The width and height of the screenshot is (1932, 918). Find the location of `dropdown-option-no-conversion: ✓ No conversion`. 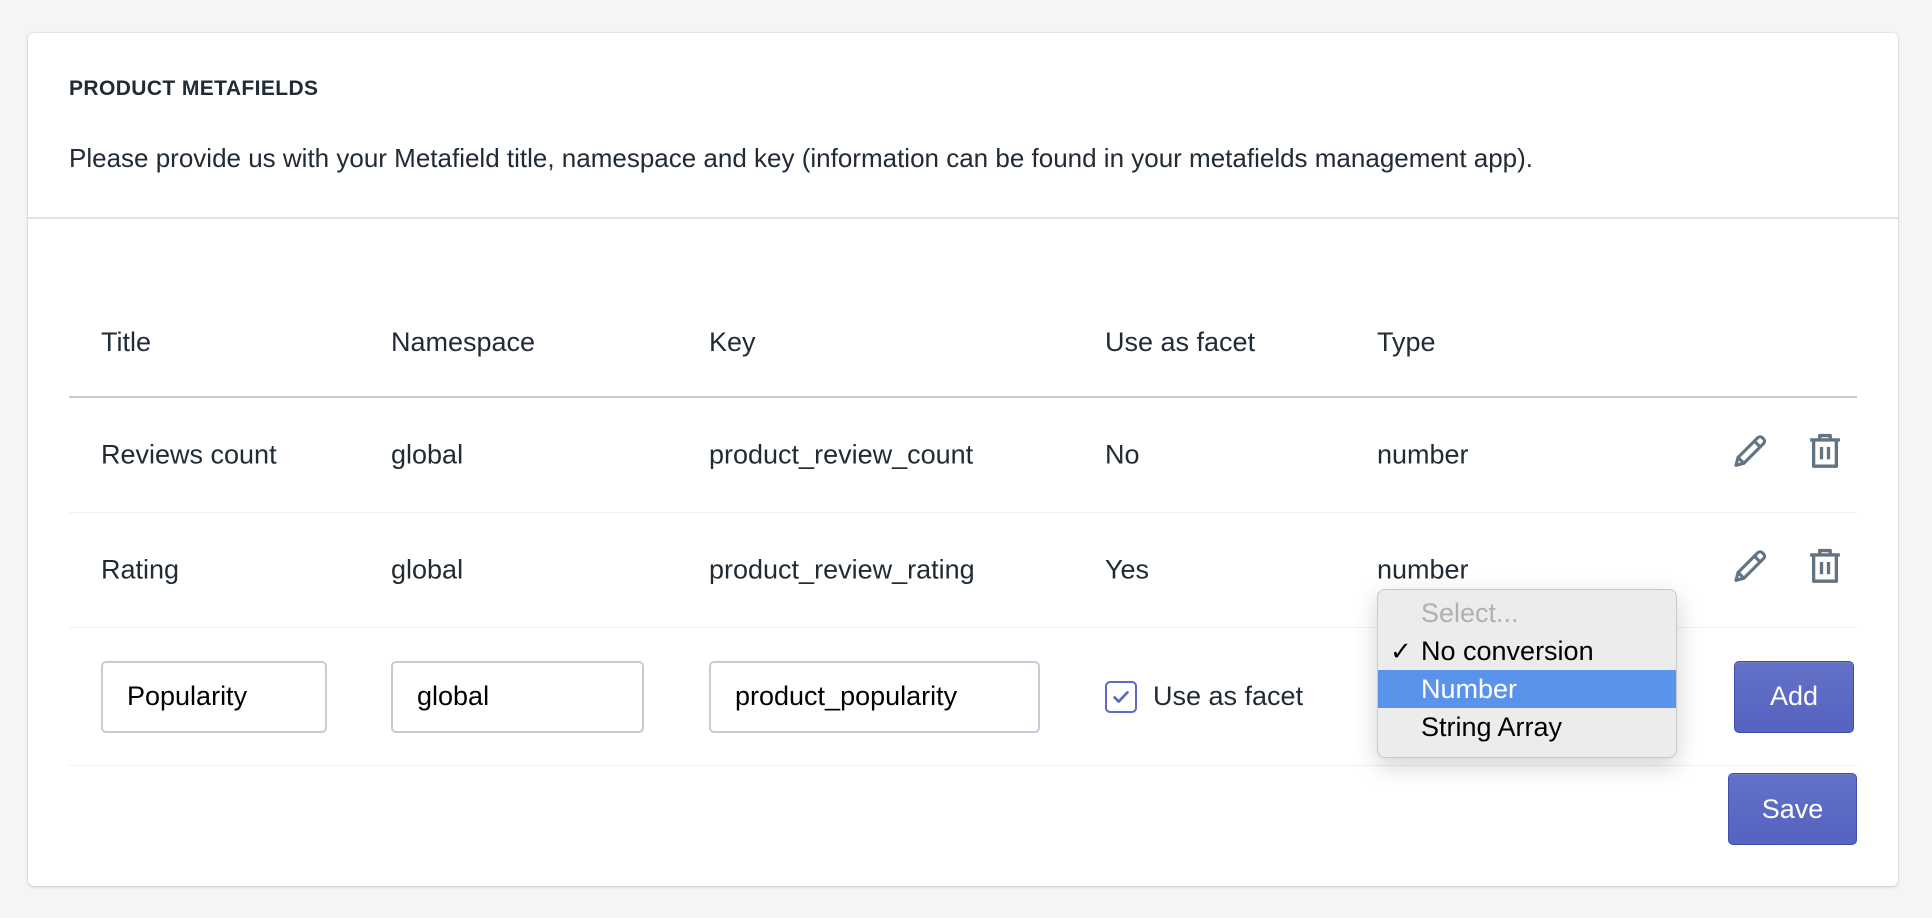

dropdown-option-no-conversion: ✓ No conversion is located at coordinates (1527, 651).